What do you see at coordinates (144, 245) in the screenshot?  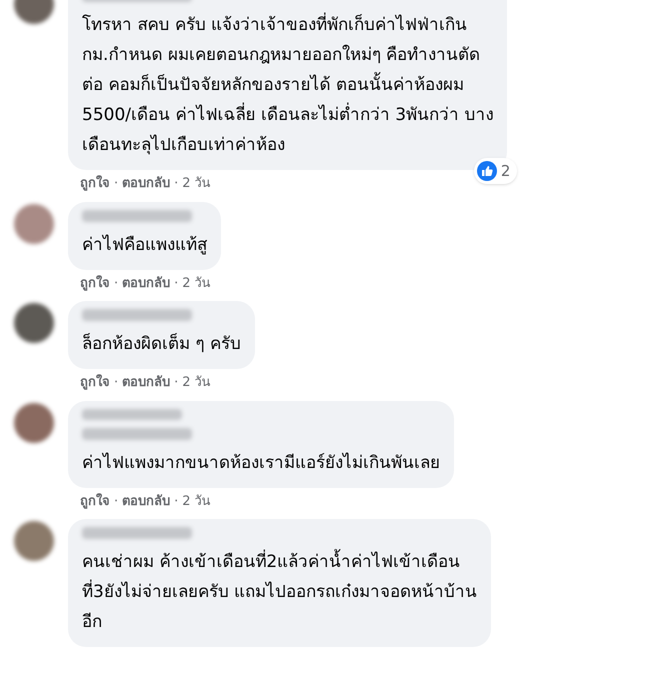 I see `comment-text: ค่าไฟคือแพงแท้สู` at bounding box center [144, 245].